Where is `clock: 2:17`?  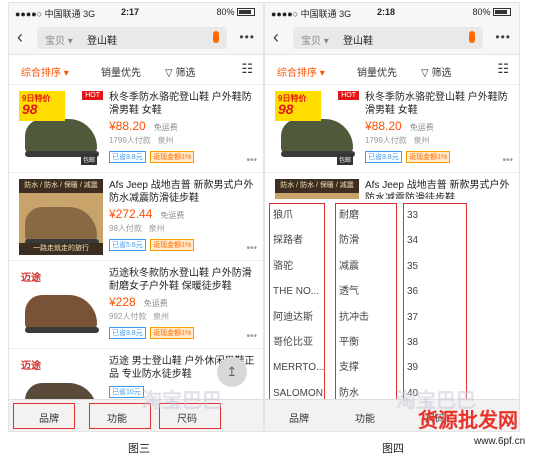
clock: 2:17 is located at coordinates (130, 12).